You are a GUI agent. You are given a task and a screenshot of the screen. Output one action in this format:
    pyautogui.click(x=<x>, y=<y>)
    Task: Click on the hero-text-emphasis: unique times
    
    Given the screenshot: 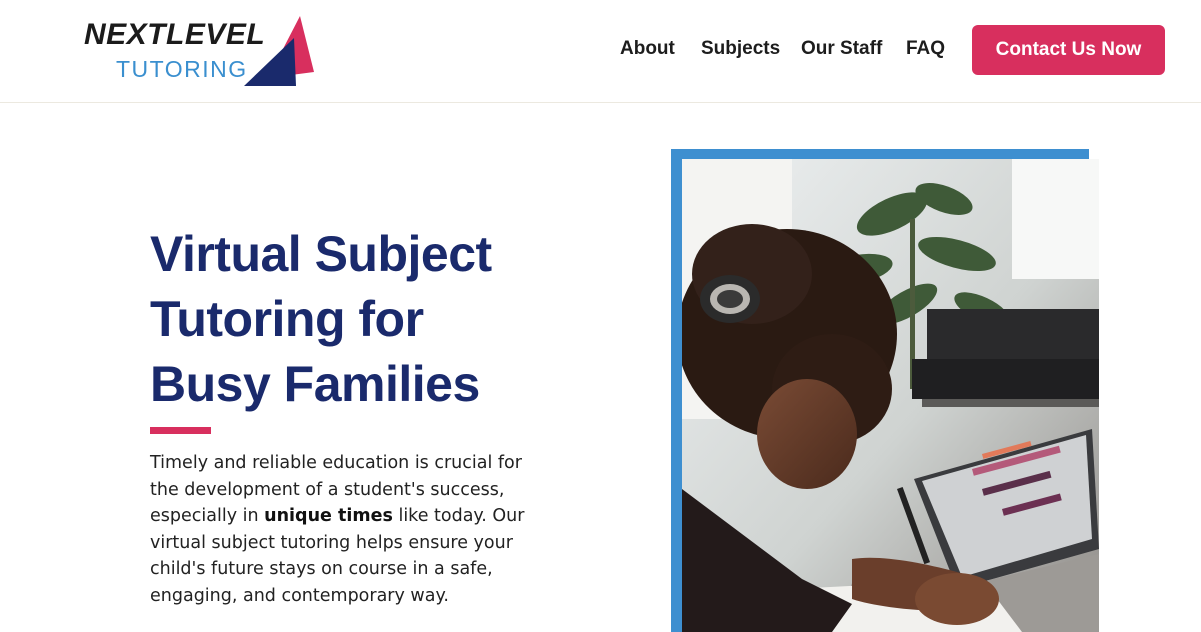 What is the action you would take?
    pyautogui.click(x=328, y=516)
    